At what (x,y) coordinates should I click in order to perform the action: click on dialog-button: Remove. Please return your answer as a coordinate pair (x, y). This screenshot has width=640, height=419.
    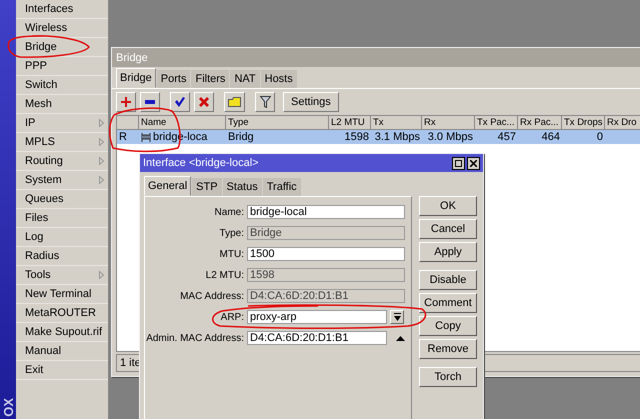
    Looking at the image, I should click on (448, 349).